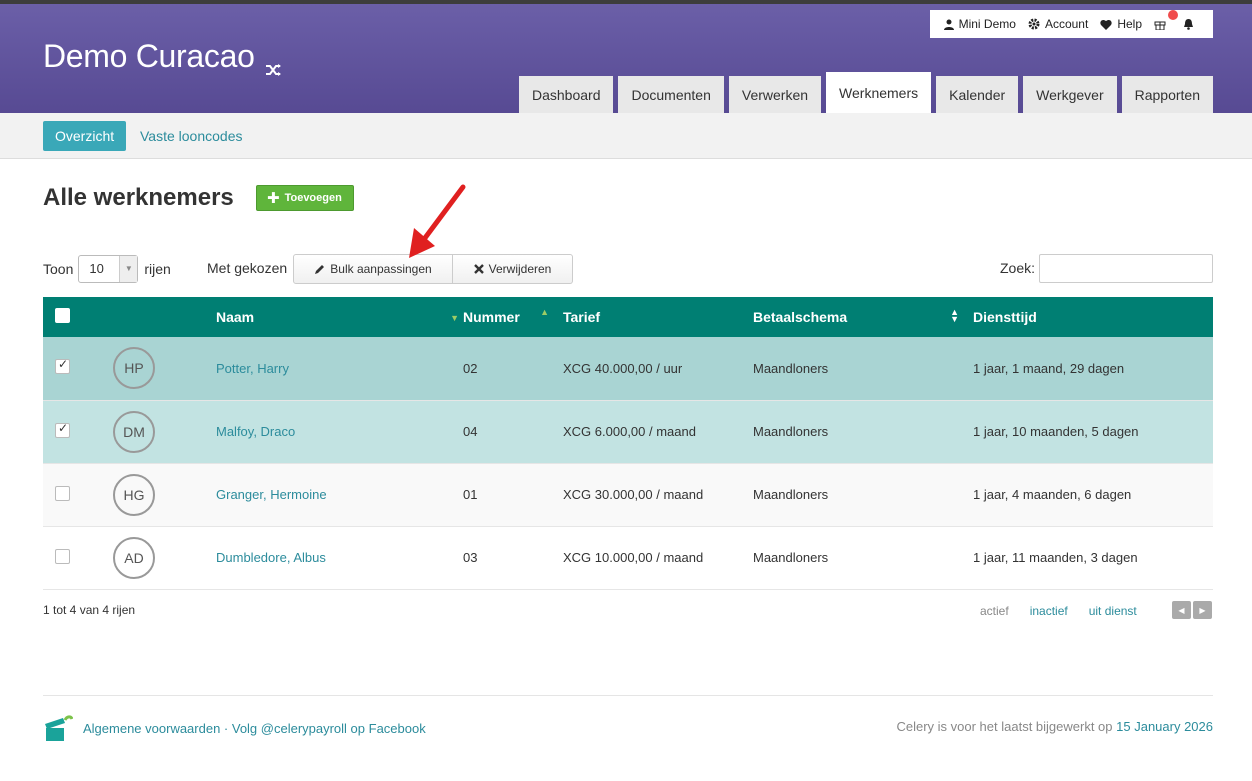 The image size is (1252, 781). Describe the element at coordinates (1070, 94) in the screenshot. I see `tab-werkgever: Werkgever` at that location.